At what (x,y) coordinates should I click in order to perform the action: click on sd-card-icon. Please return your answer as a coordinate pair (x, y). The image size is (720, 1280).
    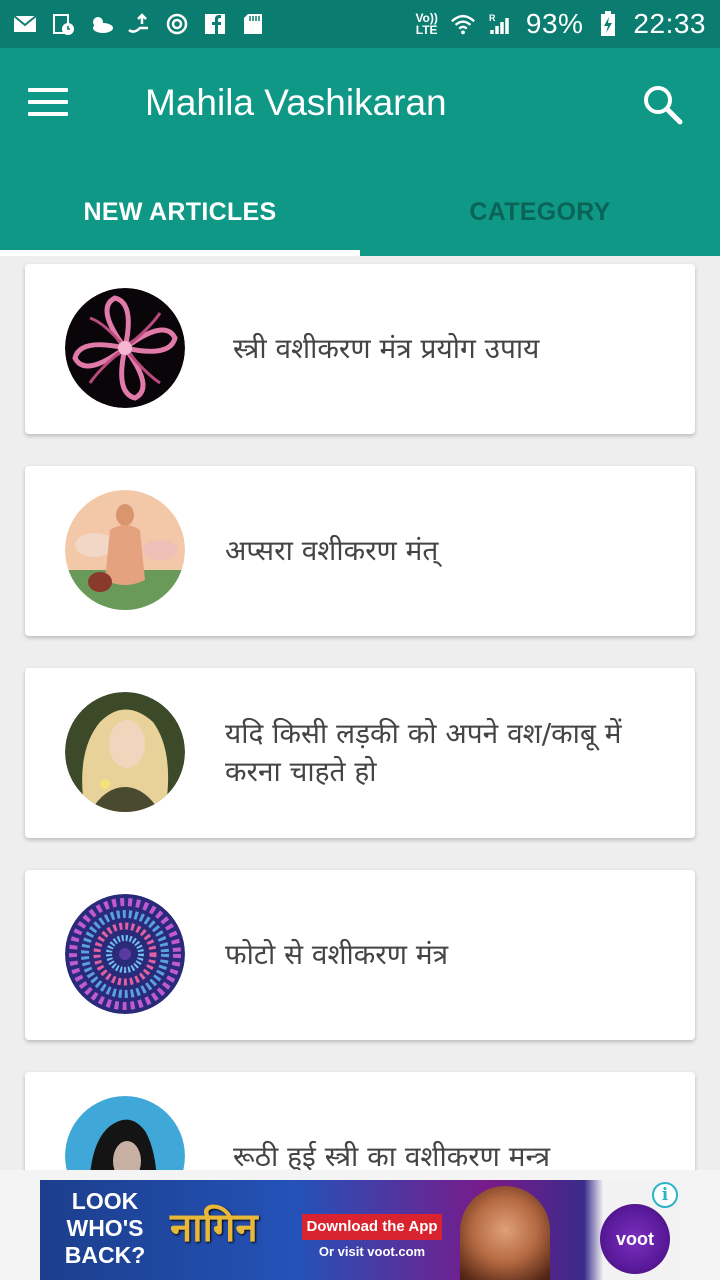
    Looking at the image, I should click on (253, 24).